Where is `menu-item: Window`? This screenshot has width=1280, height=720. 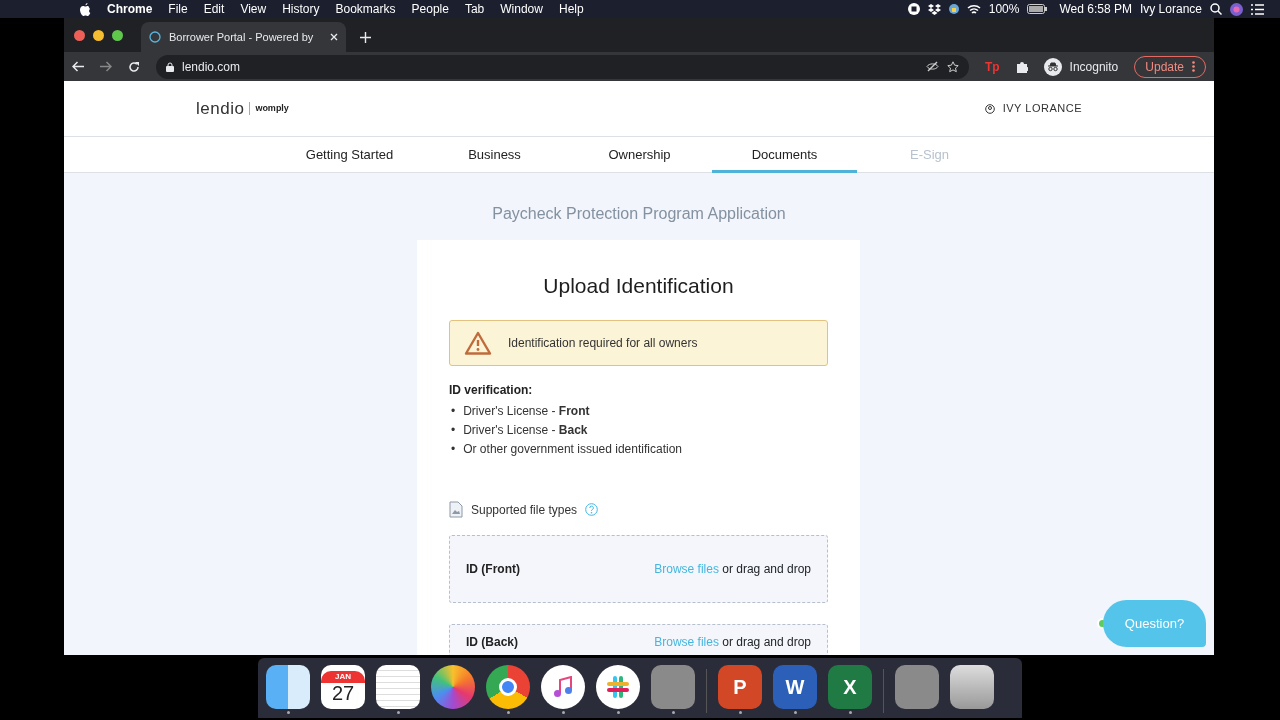 menu-item: Window is located at coordinates (521, 9).